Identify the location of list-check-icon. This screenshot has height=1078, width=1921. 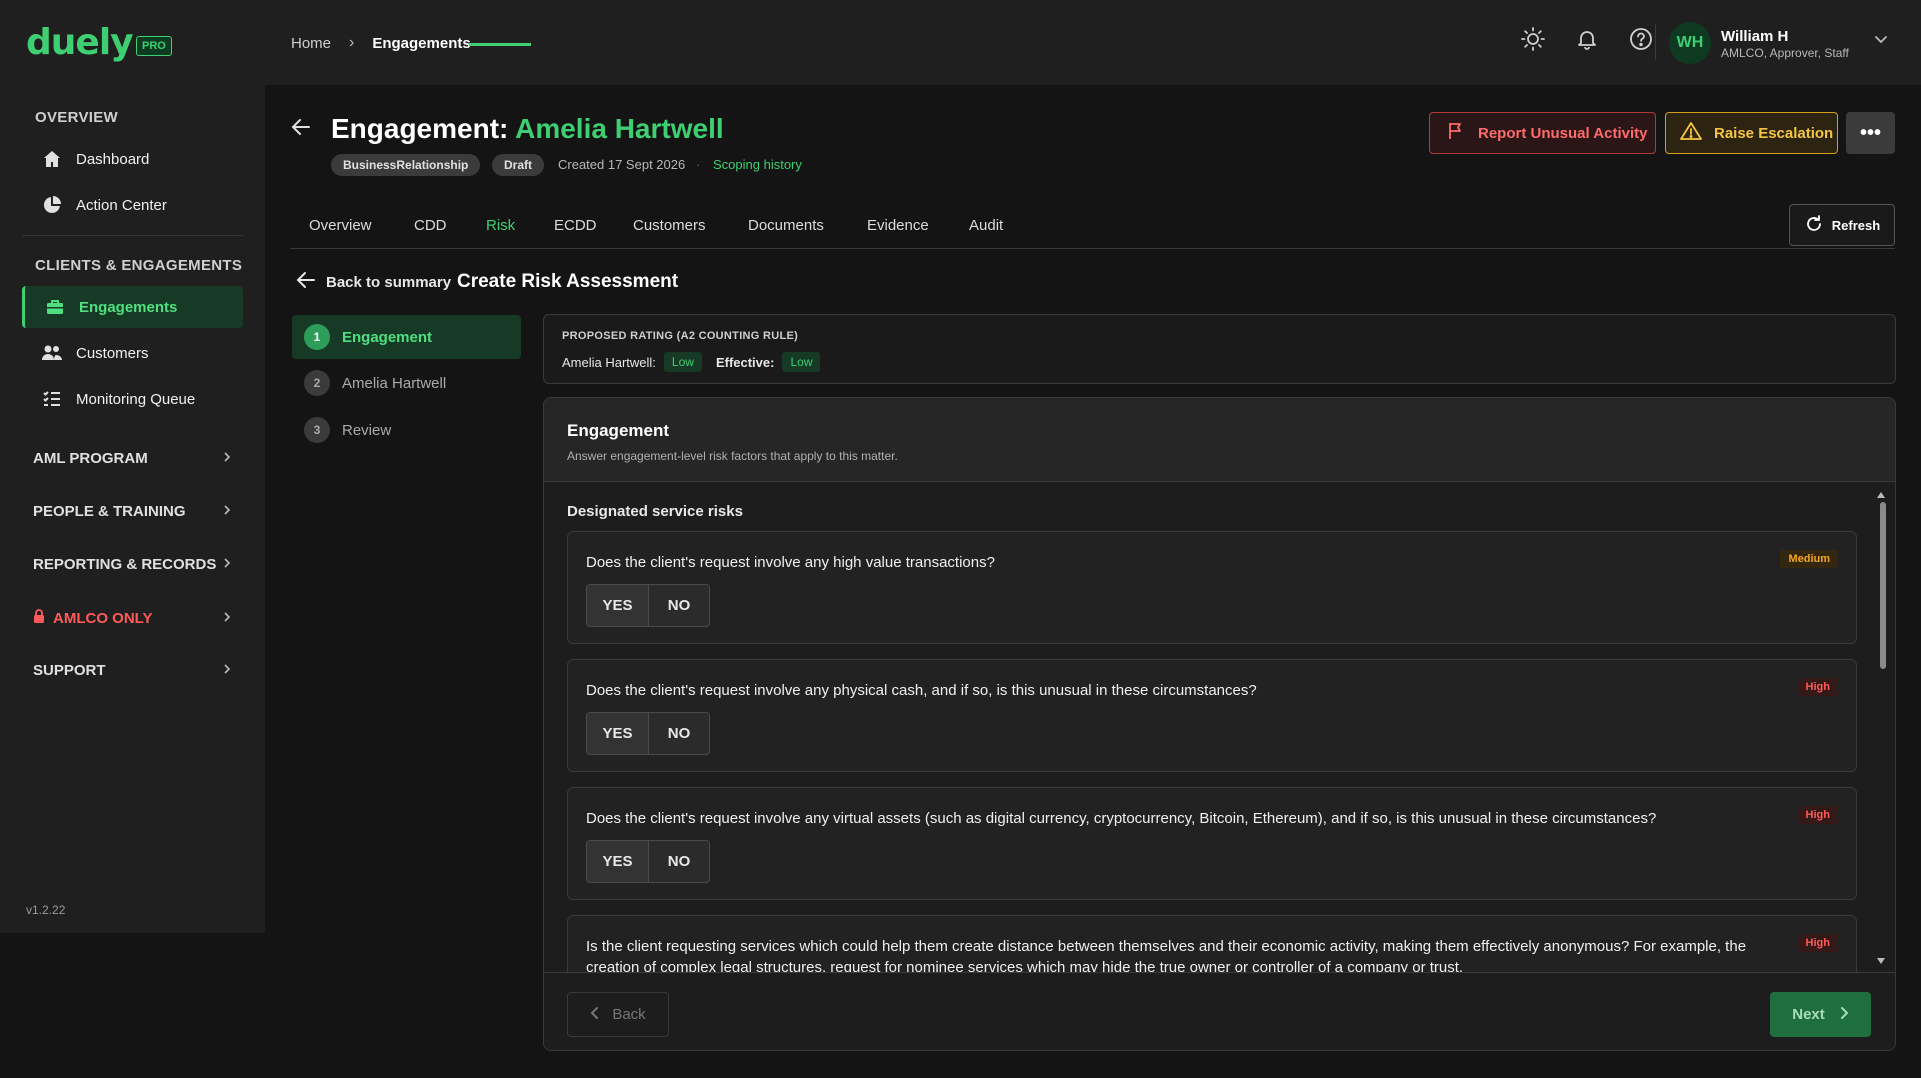
(52, 399).